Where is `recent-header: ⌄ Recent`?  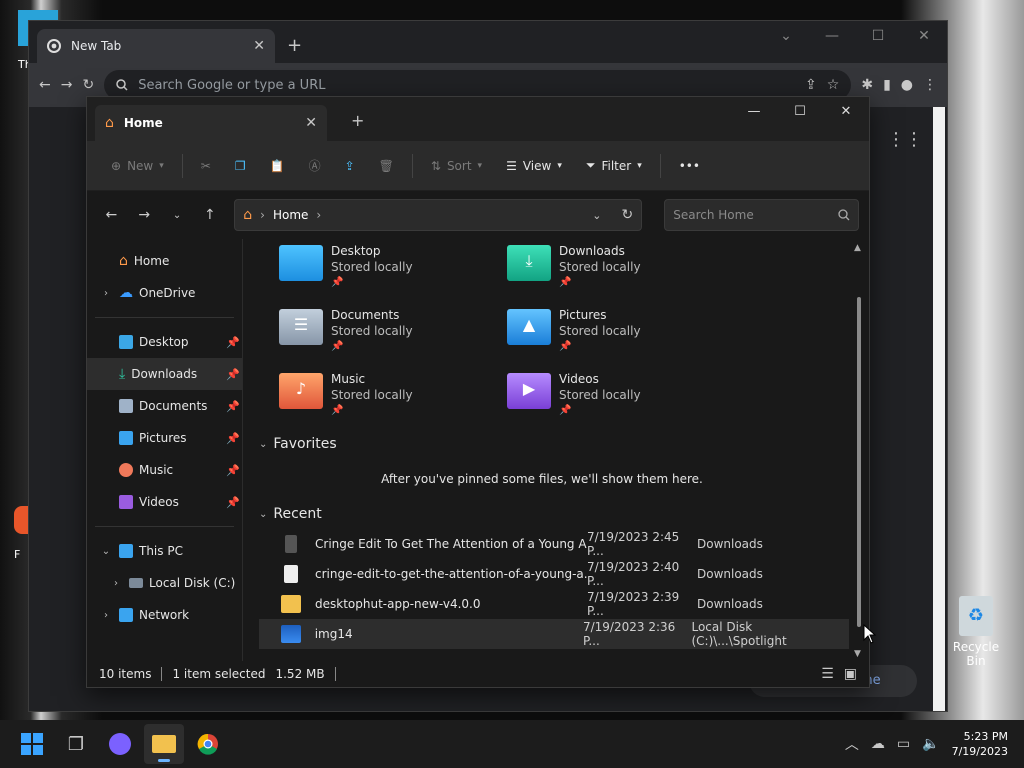
recent-header: ⌄ Recent is located at coordinates (564, 514).